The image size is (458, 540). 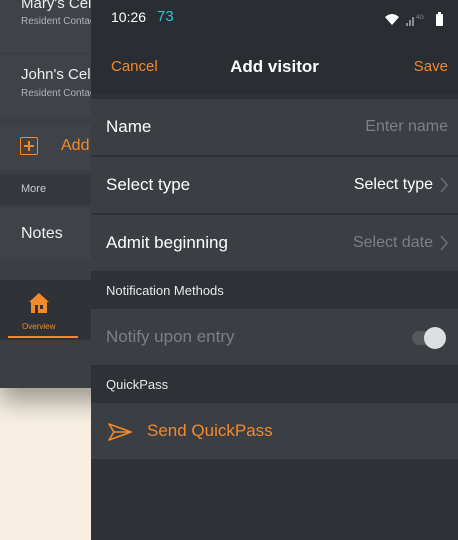 What do you see at coordinates (393, 184) in the screenshot?
I see `type-value: Select type` at bounding box center [393, 184].